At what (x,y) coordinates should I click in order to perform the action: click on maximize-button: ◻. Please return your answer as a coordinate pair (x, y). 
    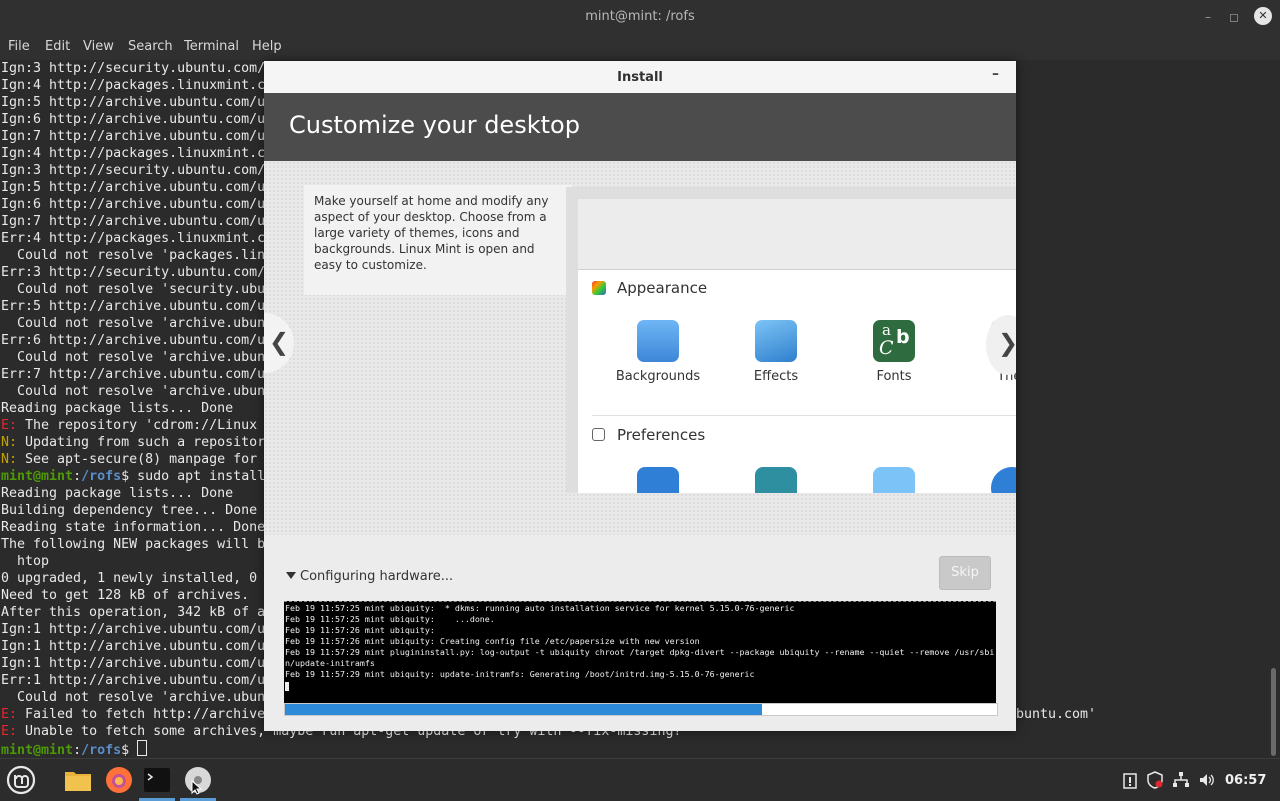
    Looking at the image, I should click on (1234, 17).